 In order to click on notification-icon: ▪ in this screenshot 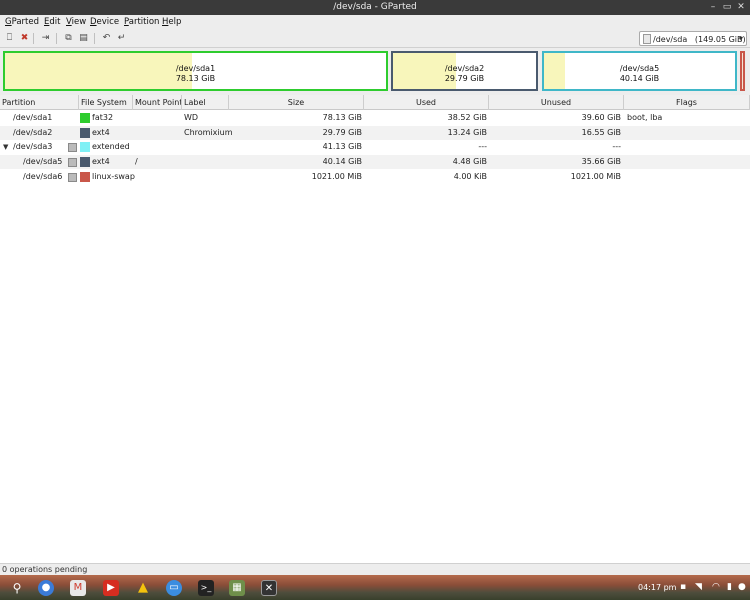, I will do `click(683, 587)`.